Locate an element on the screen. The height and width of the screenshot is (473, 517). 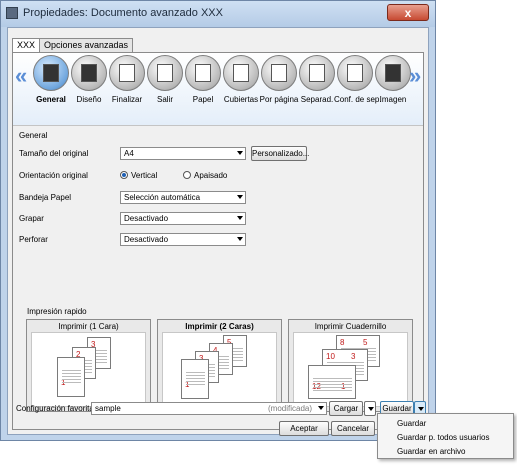
paper-tray-select: Selección automática is located at coordinates (183, 197).